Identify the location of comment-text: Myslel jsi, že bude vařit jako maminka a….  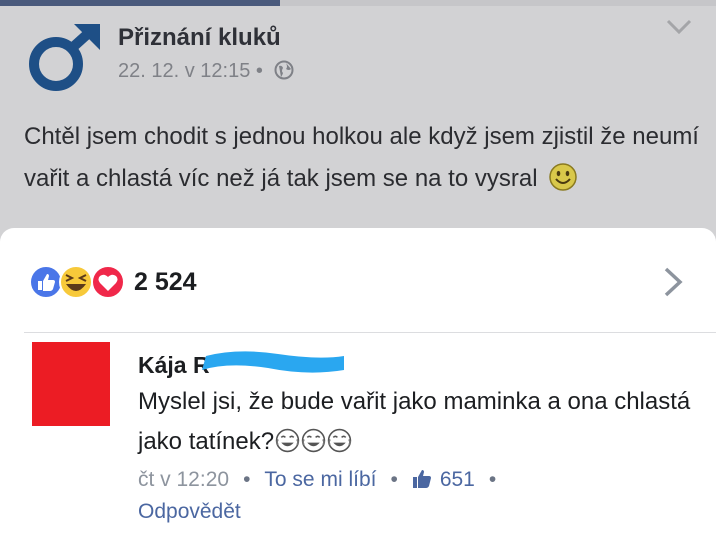
(423, 422).